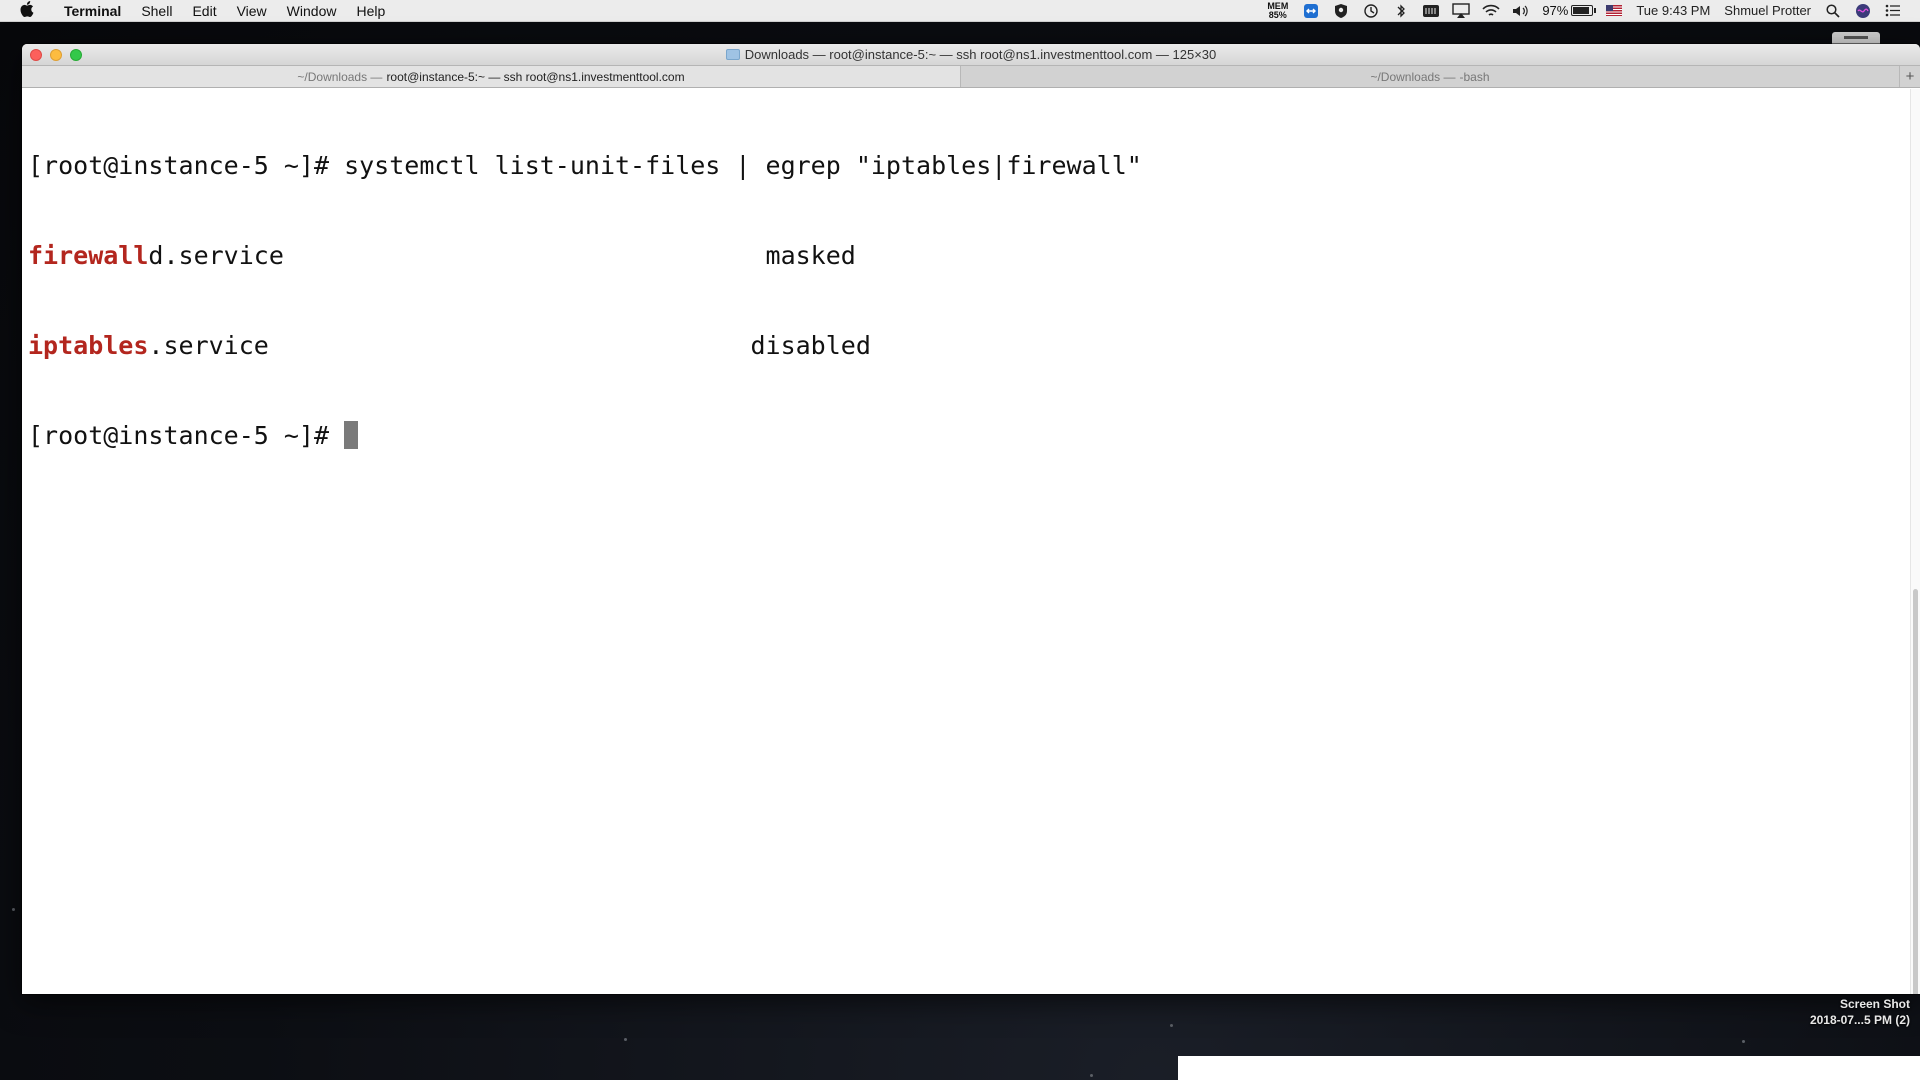 The image size is (1920, 1080). Describe the element at coordinates (1833, 11) in the screenshot. I see `search-icon` at that location.